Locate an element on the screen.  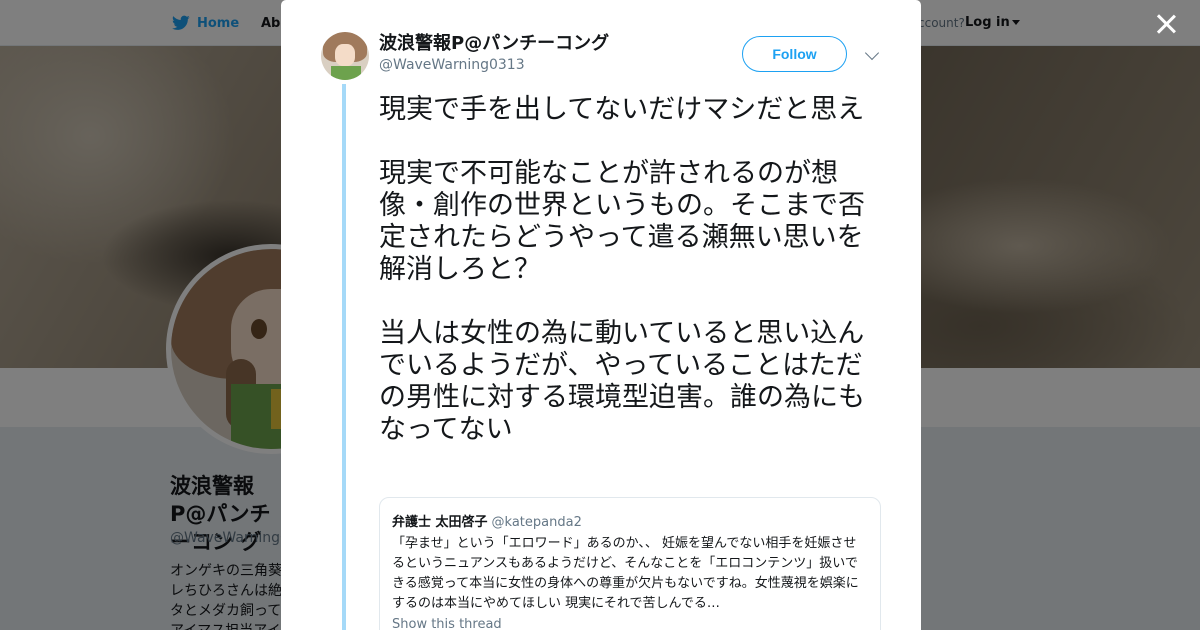
show-thread-link: Show this thread is located at coordinates (630, 623).